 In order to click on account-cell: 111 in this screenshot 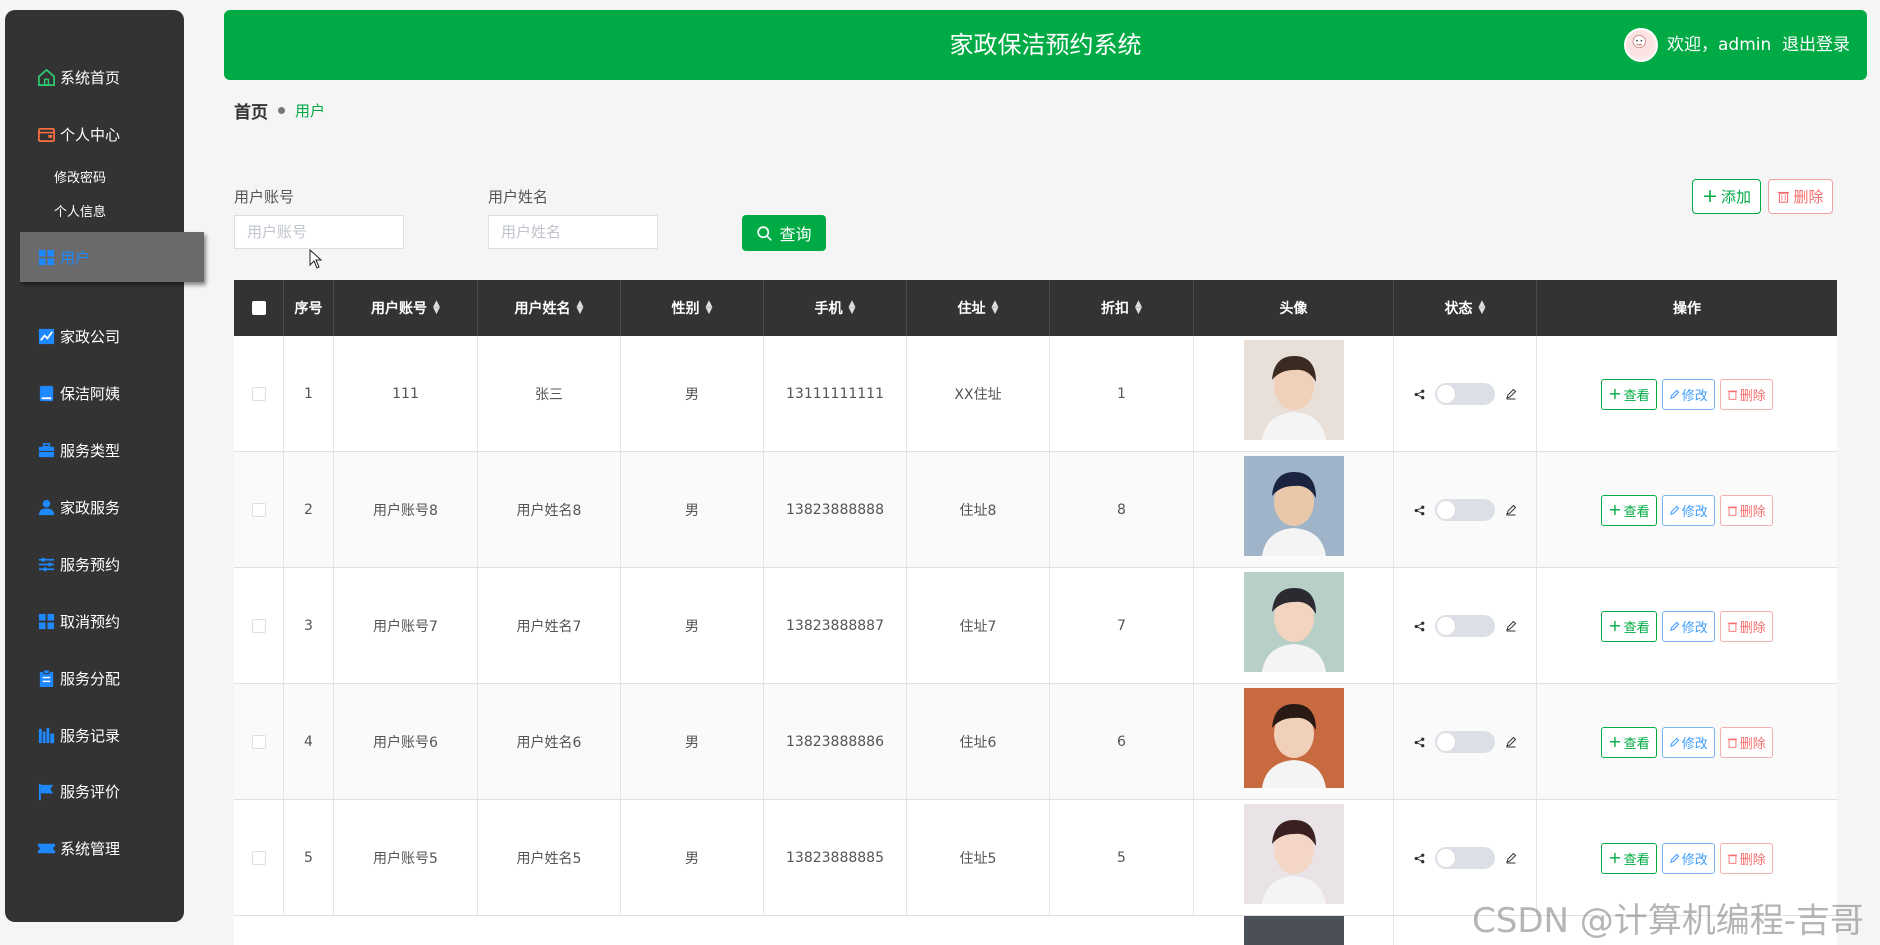, I will do `click(406, 394)`.